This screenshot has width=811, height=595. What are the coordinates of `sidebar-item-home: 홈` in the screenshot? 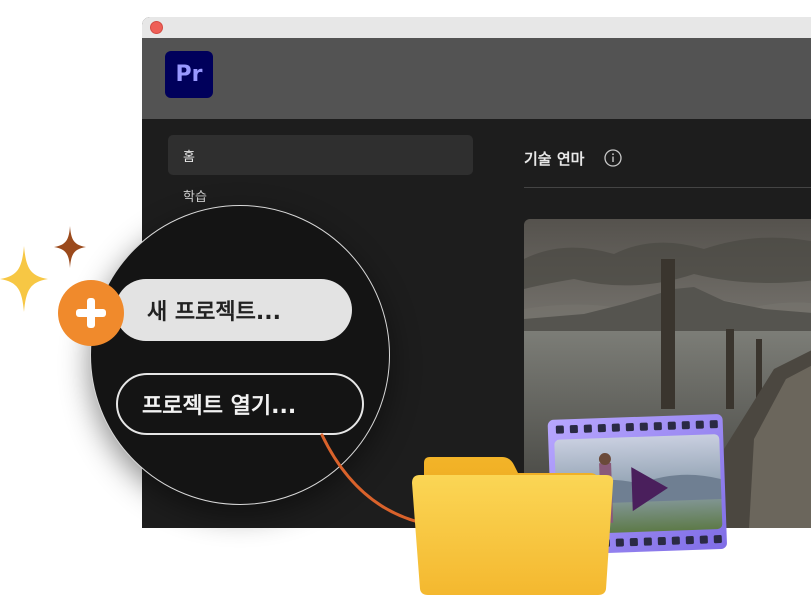 It's located at (320, 155).